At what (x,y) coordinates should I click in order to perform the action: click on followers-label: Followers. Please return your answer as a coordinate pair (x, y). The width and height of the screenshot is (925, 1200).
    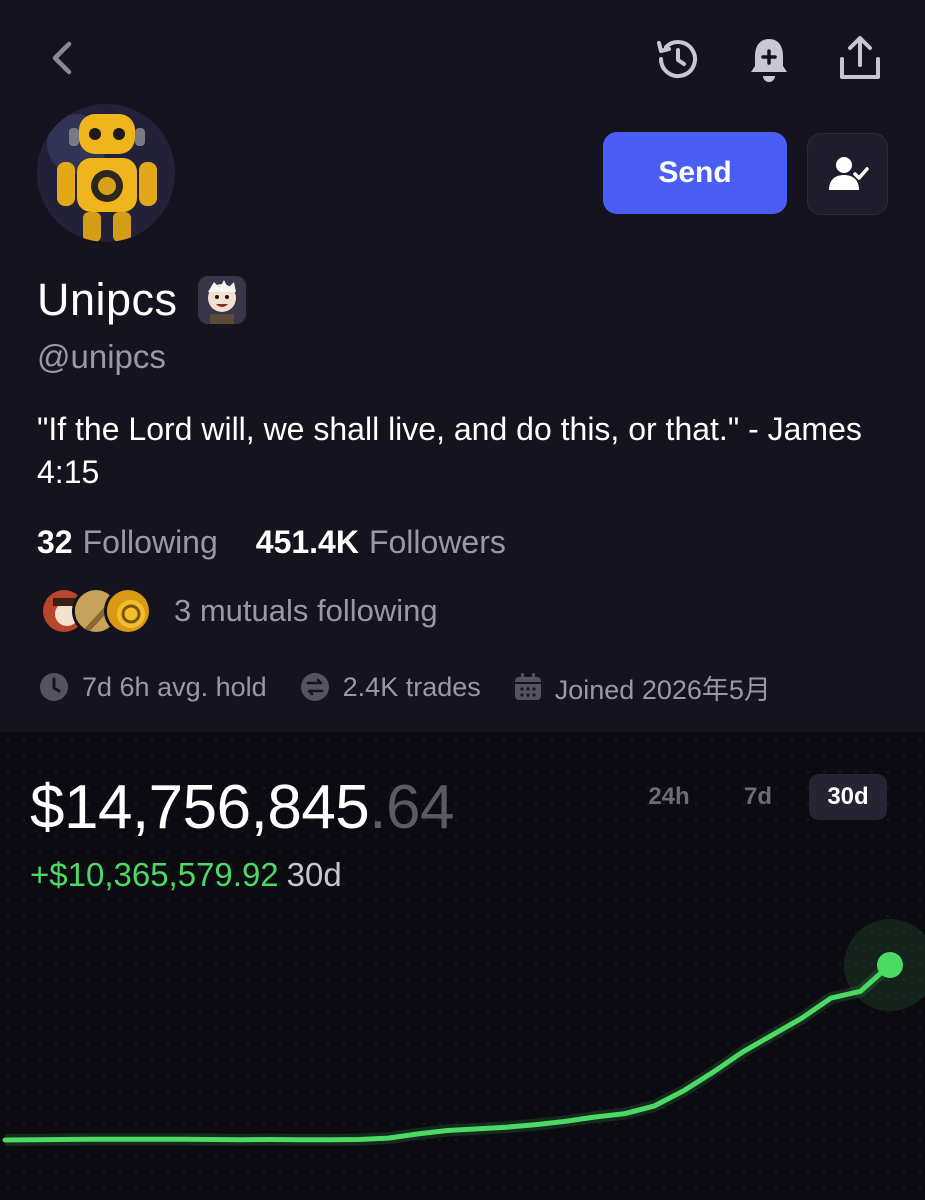
    Looking at the image, I should click on (437, 542).